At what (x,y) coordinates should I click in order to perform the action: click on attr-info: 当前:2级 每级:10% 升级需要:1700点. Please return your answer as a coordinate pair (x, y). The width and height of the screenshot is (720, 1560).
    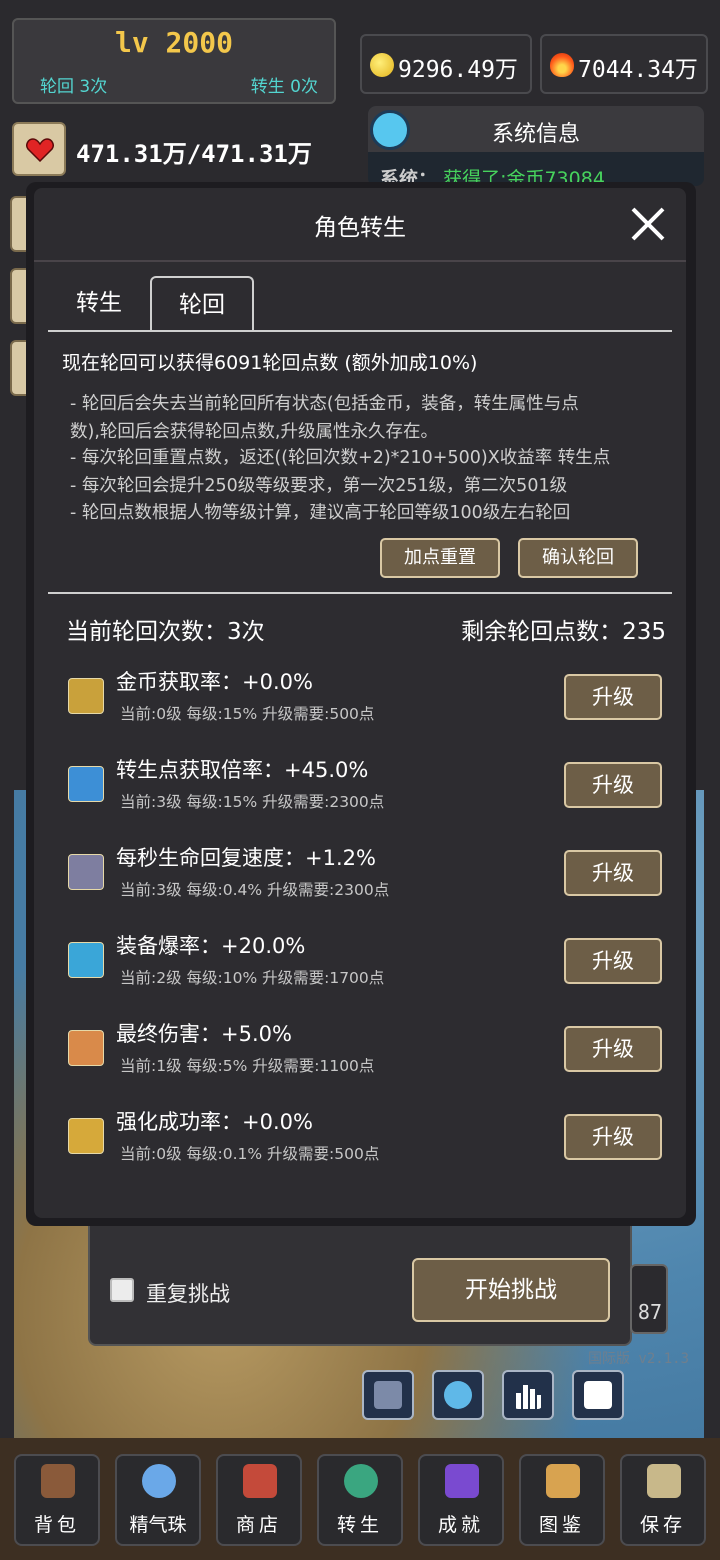
    Looking at the image, I should click on (252, 978).